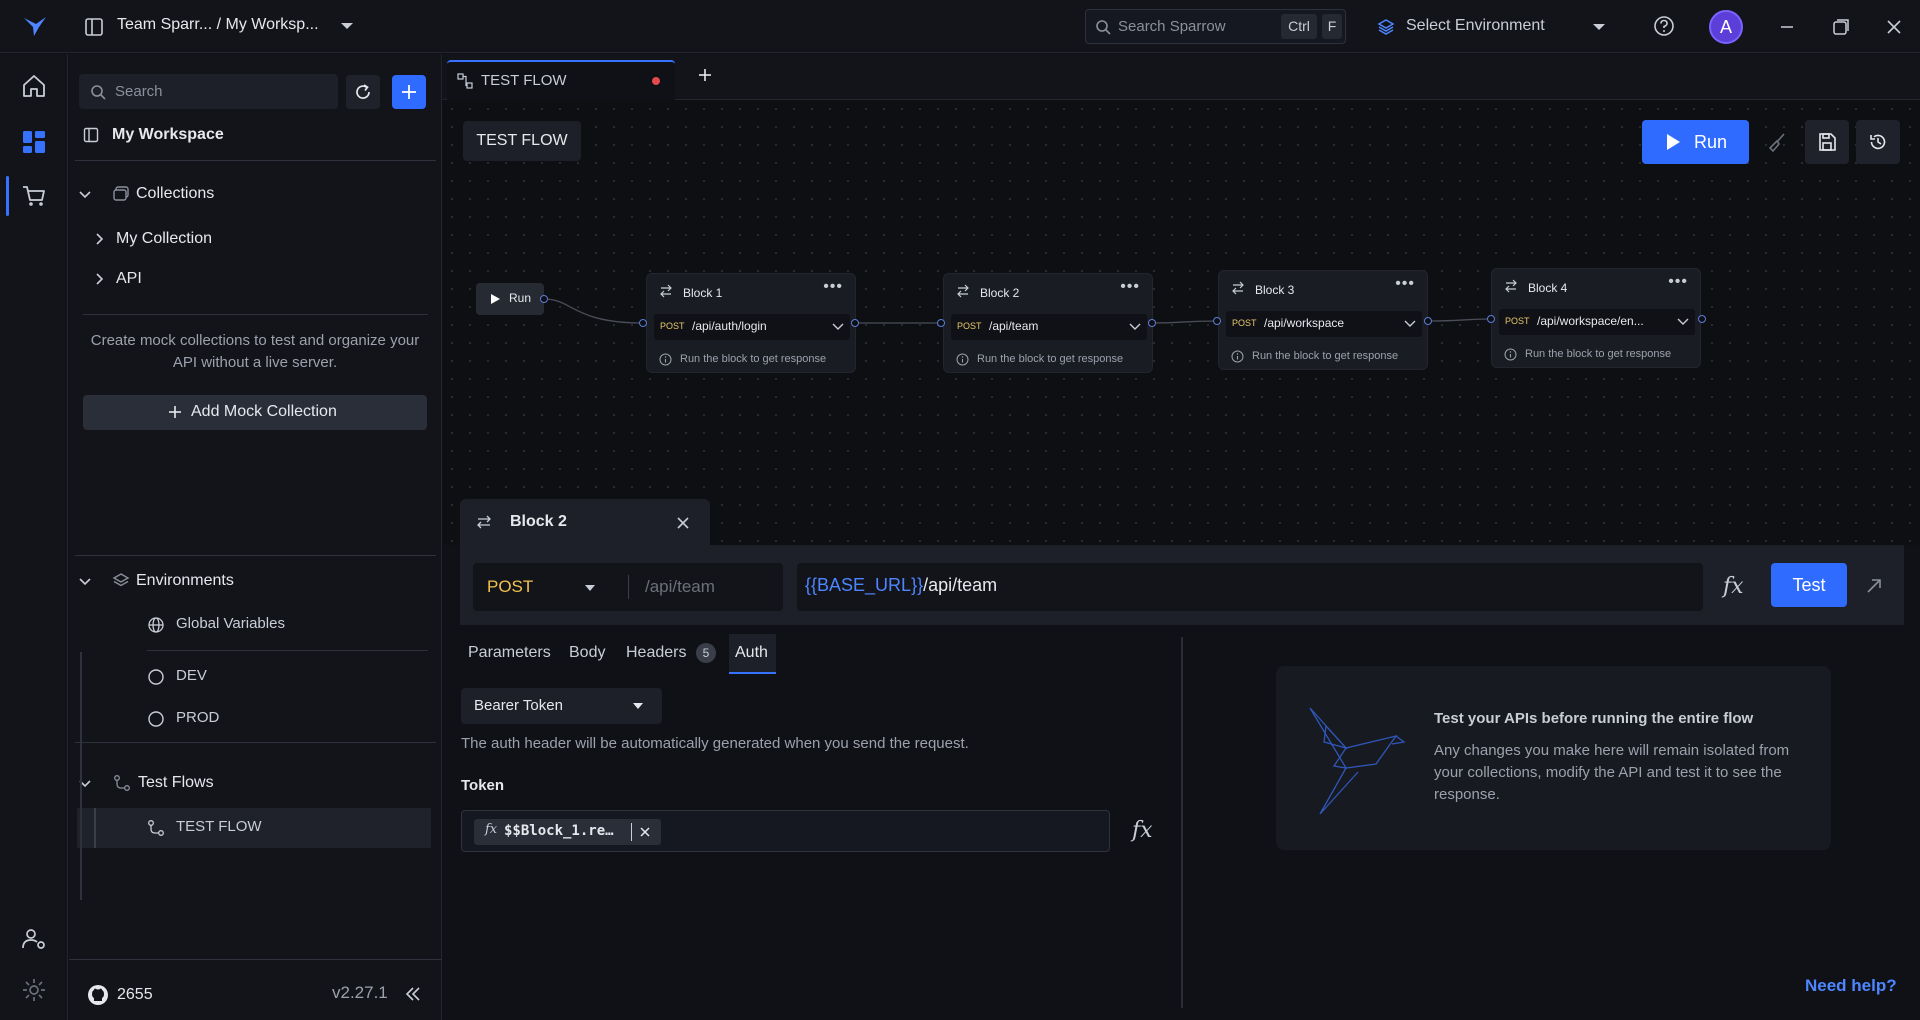  I want to click on test-flow-item: TEST FLOW, so click(254, 828).